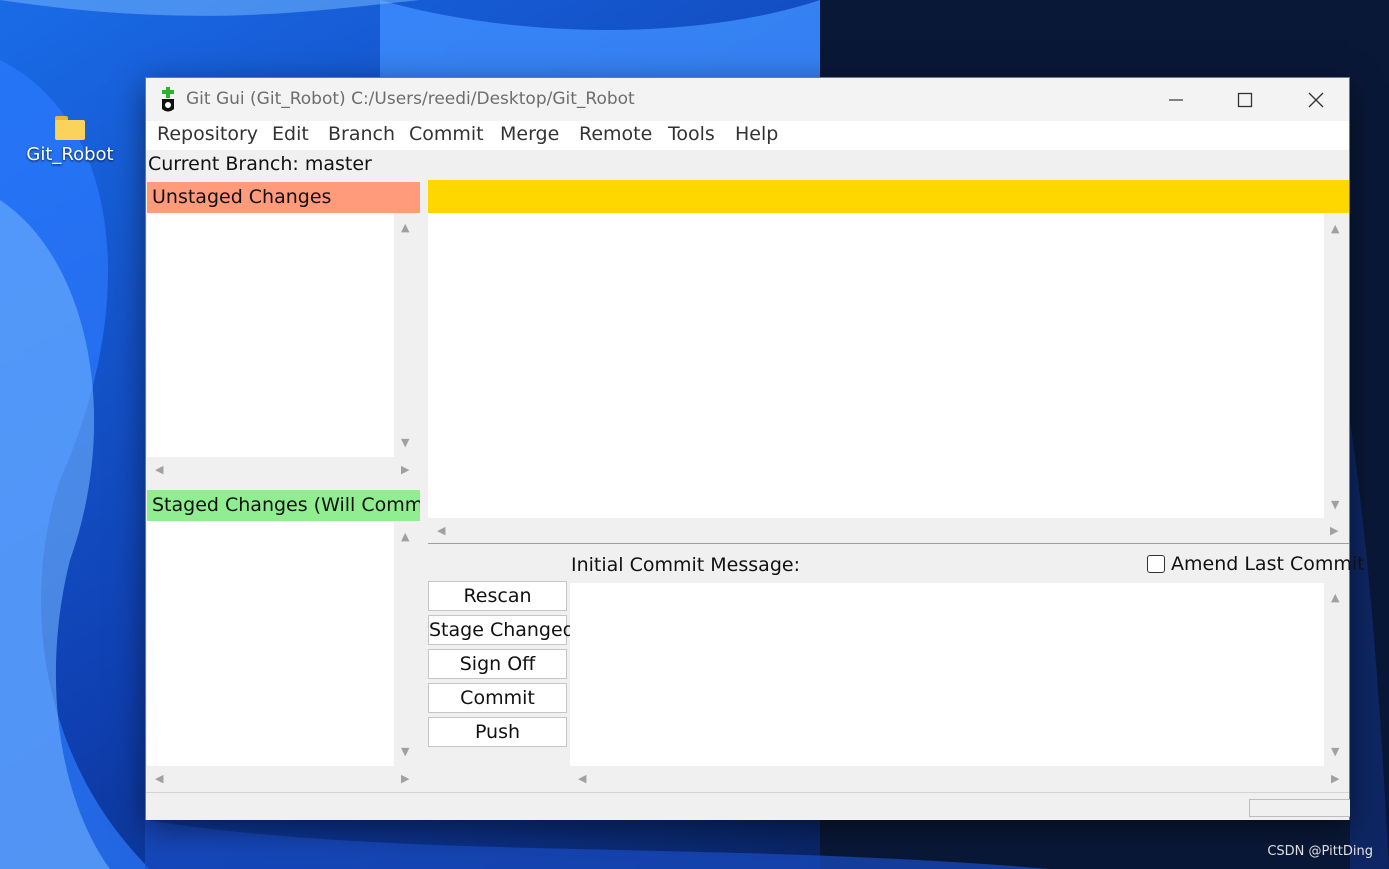 Image resolution: width=1389 pixels, height=869 pixels. What do you see at coordinates (361, 134) in the screenshot?
I see `menu-branch: Branch` at bounding box center [361, 134].